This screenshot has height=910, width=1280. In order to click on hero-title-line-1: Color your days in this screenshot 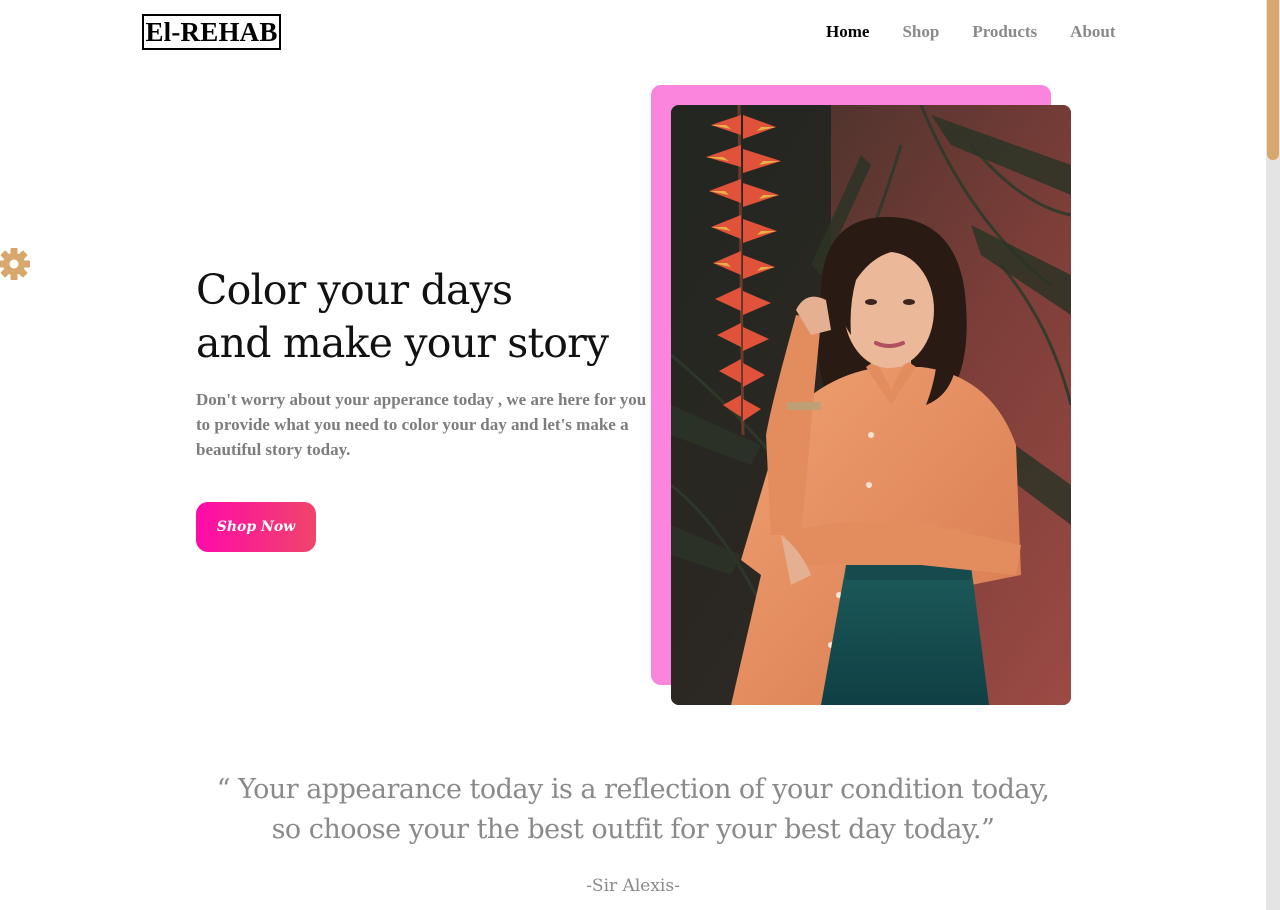, I will do `click(354, 290)`.